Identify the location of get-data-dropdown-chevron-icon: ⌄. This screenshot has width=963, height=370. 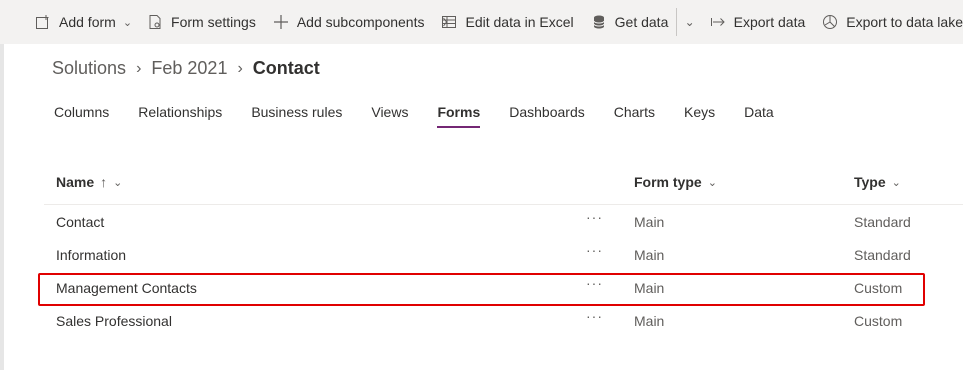
(690, 22).